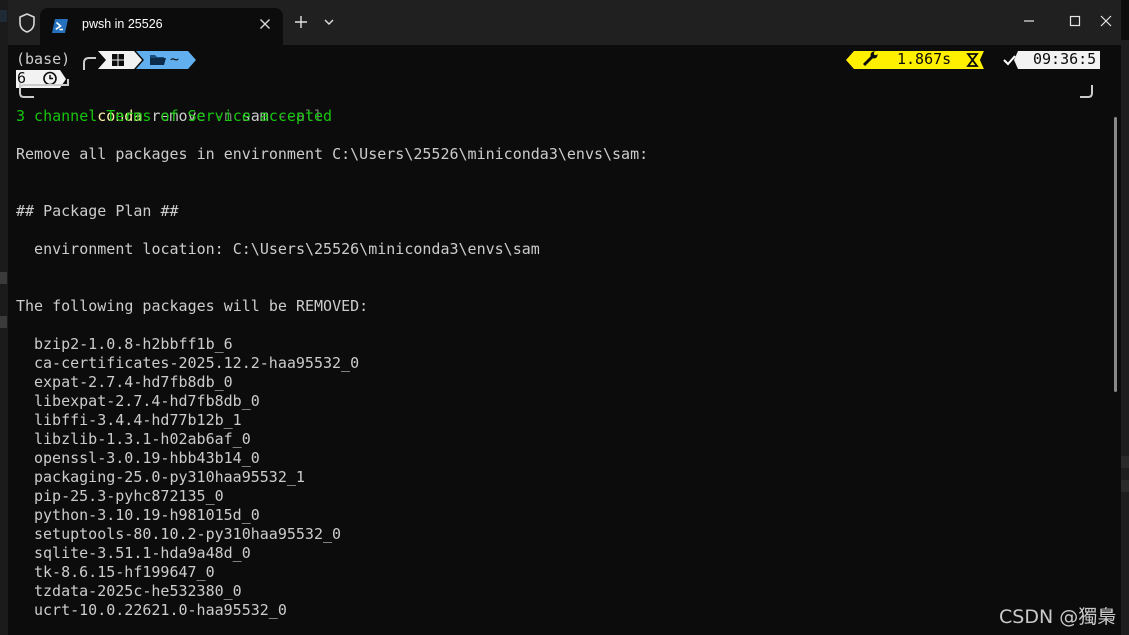  I want to click on package-item: tk-8.6.15-hf199647_0, so click(124, 572).